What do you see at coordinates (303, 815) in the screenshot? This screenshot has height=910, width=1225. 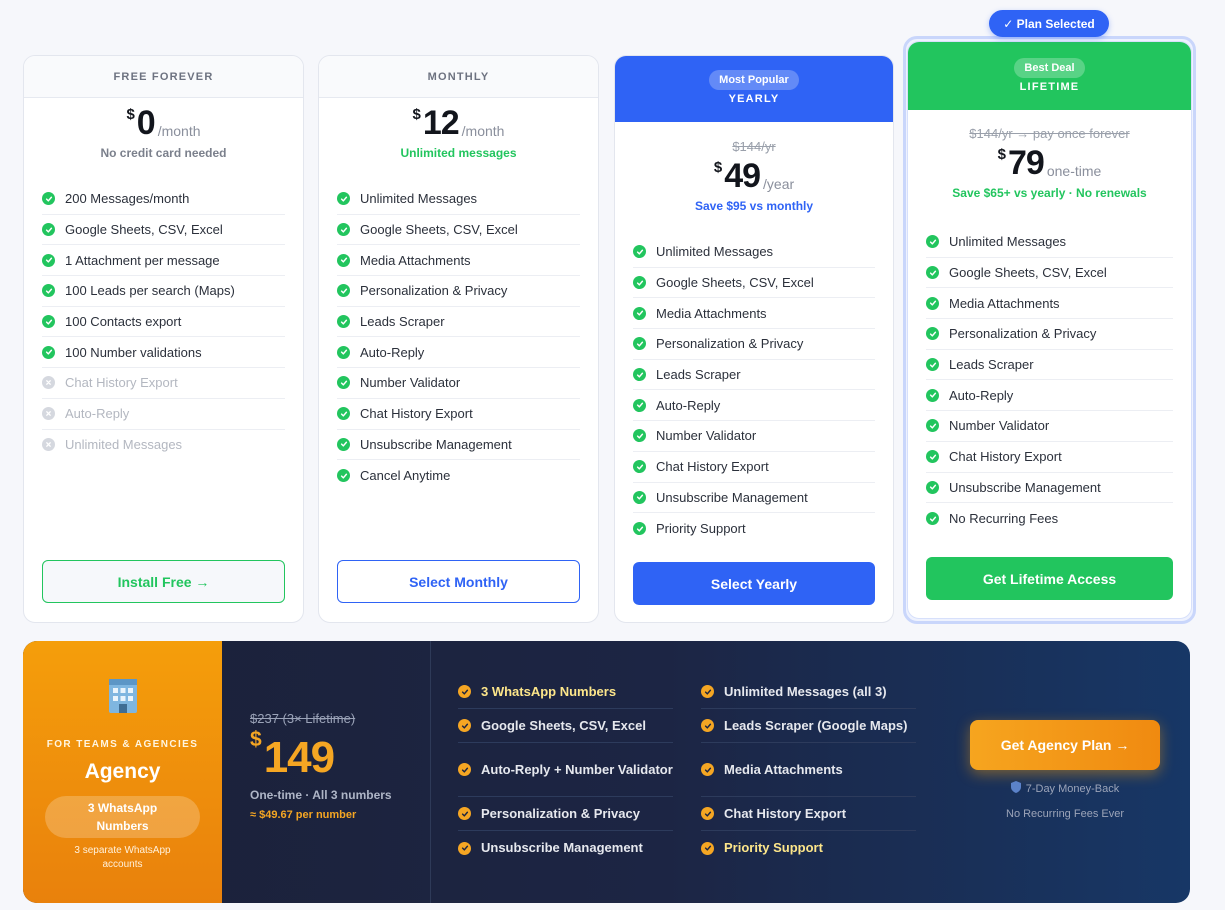 I see `agency-per-number: ≈ $49.67 per number` at bounding box center [303, 815].